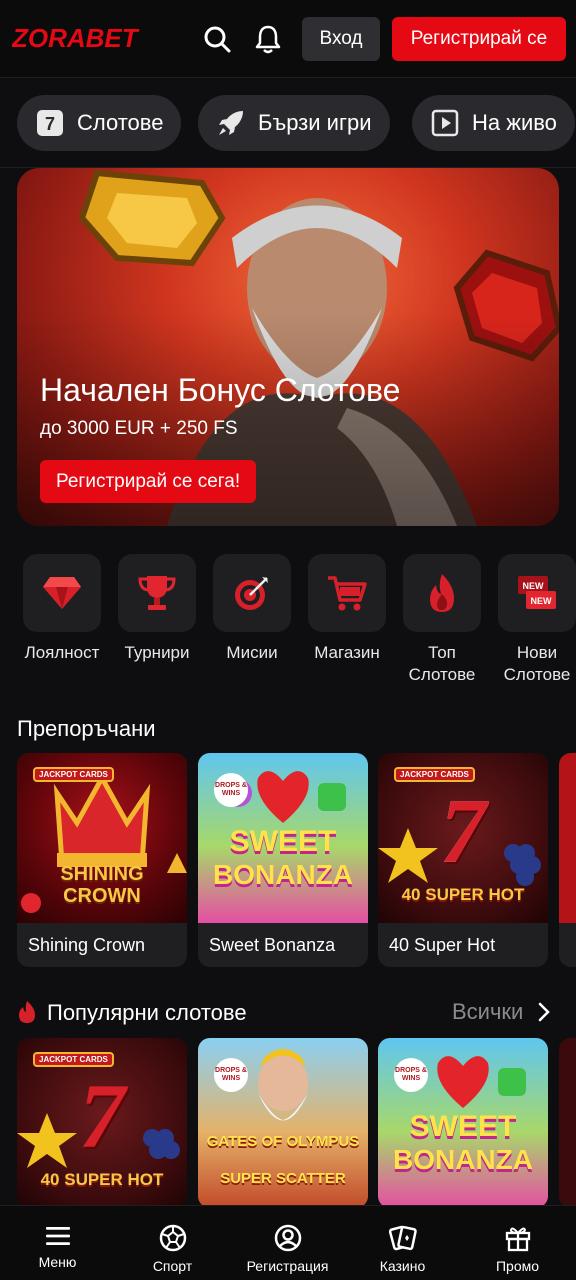 The width and height of the screenshot is (576, 1280). What do you see at coordinates (479, 39) in the screenshot?
I see `register-button: Регистрирай се` at bounding box center [479, 39].